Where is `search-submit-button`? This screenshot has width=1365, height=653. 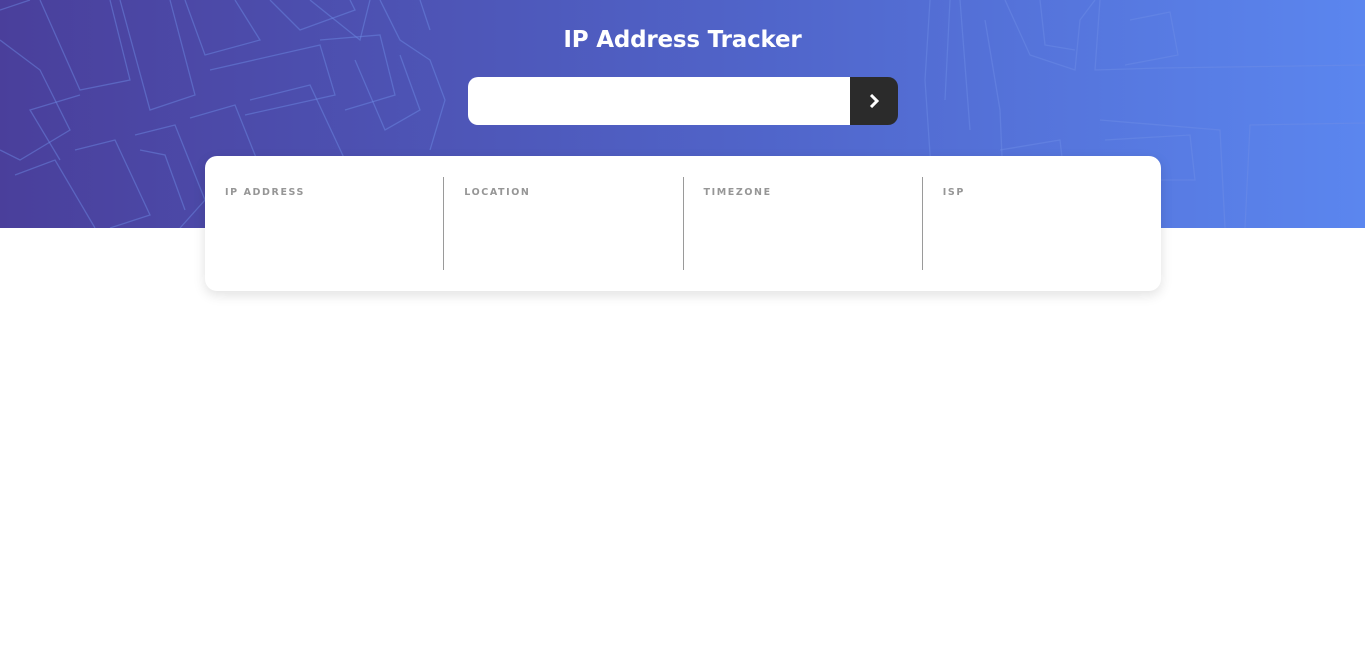
search-submit-button is located at coordinates (874, 101).